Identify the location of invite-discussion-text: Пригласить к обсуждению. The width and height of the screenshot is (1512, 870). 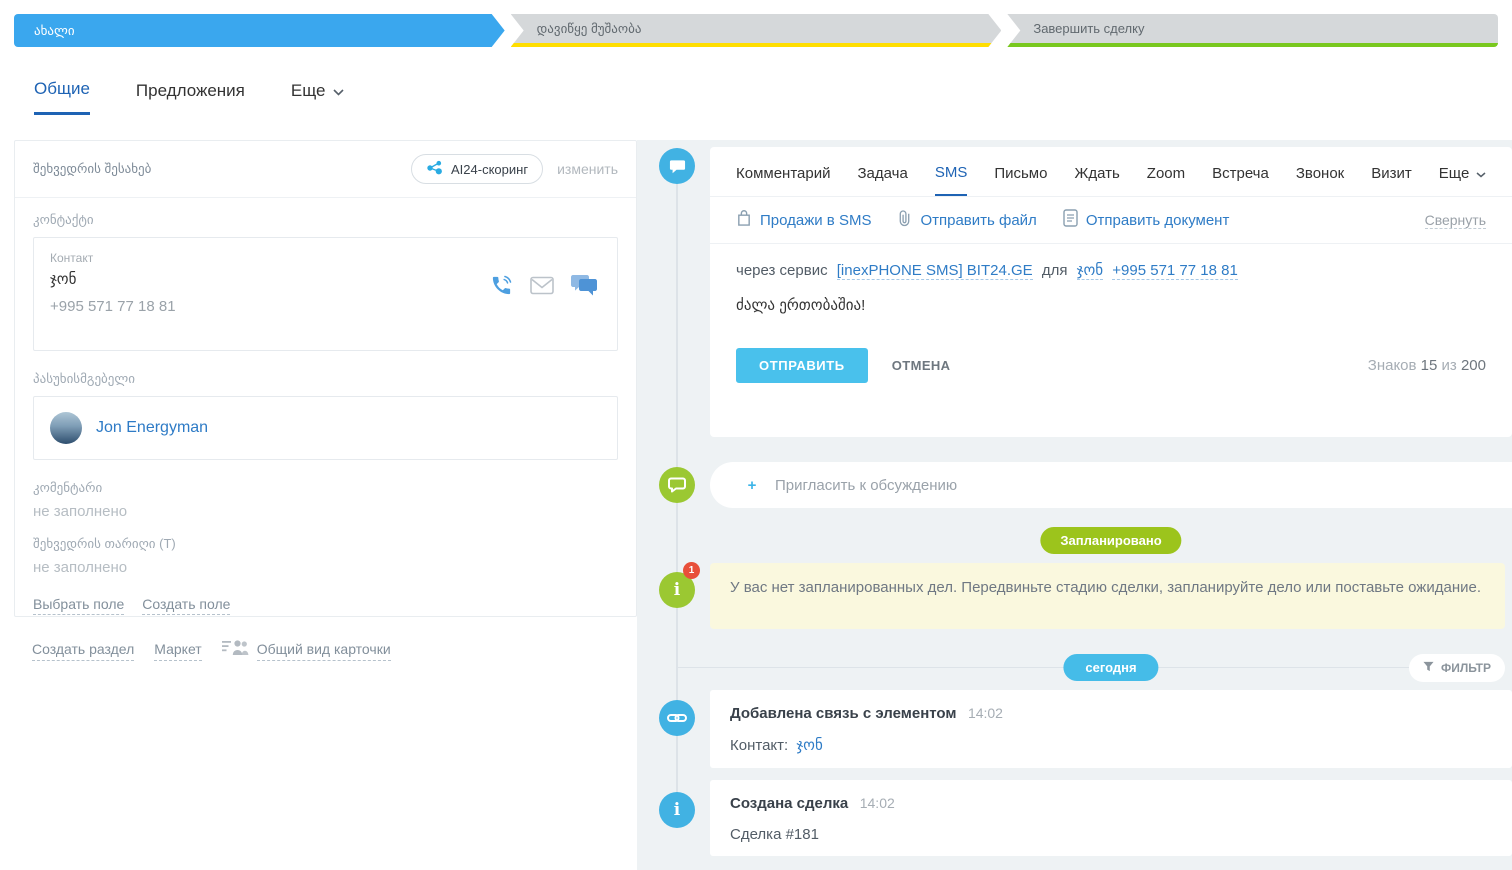
(866, 485).